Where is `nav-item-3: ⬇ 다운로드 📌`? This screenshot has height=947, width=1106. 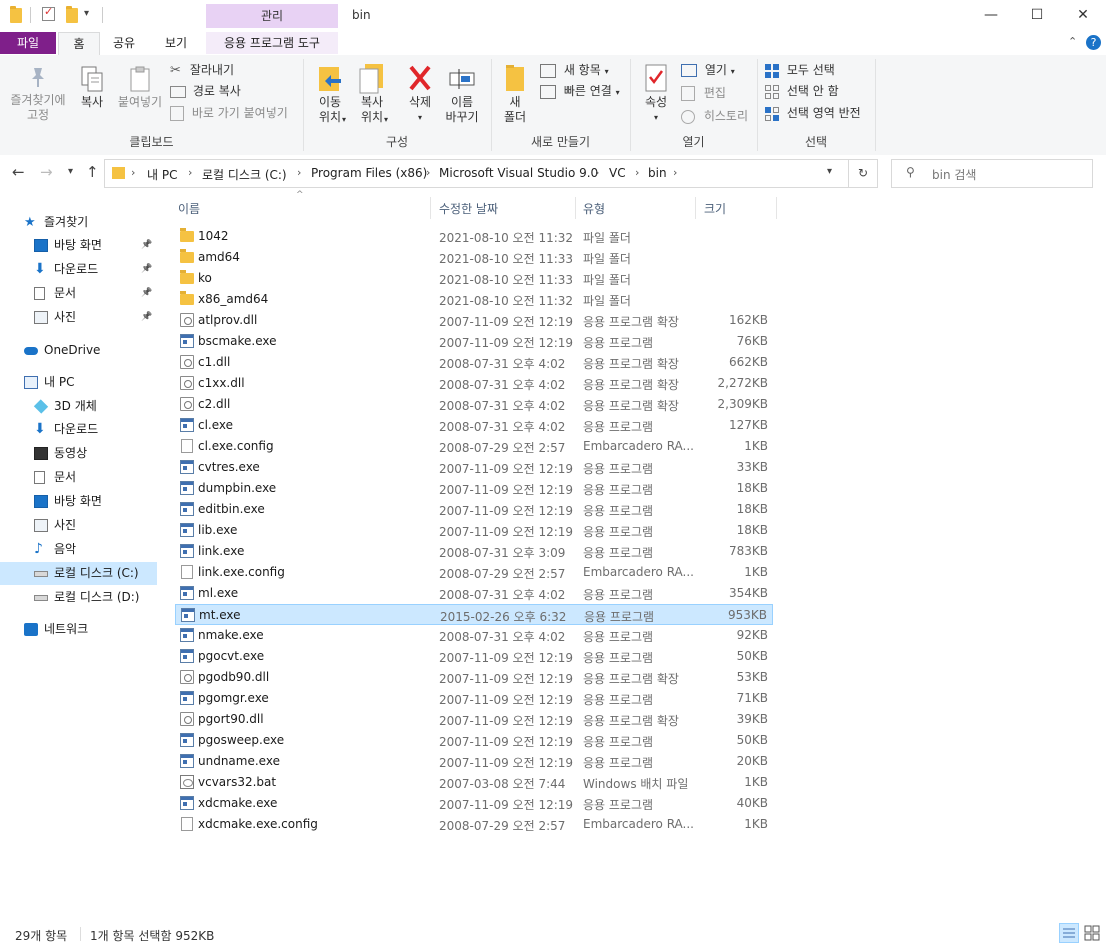
nav-item-3: ⬇ 다운로드 📌 is located at coordinates (78, 269).